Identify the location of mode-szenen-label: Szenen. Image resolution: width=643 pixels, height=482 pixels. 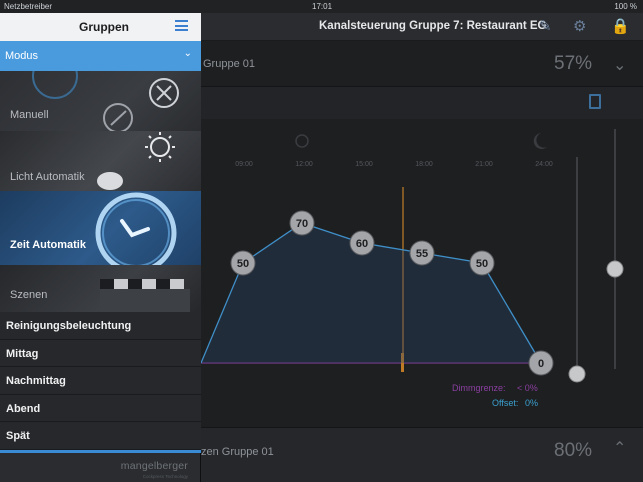
(29, 295).